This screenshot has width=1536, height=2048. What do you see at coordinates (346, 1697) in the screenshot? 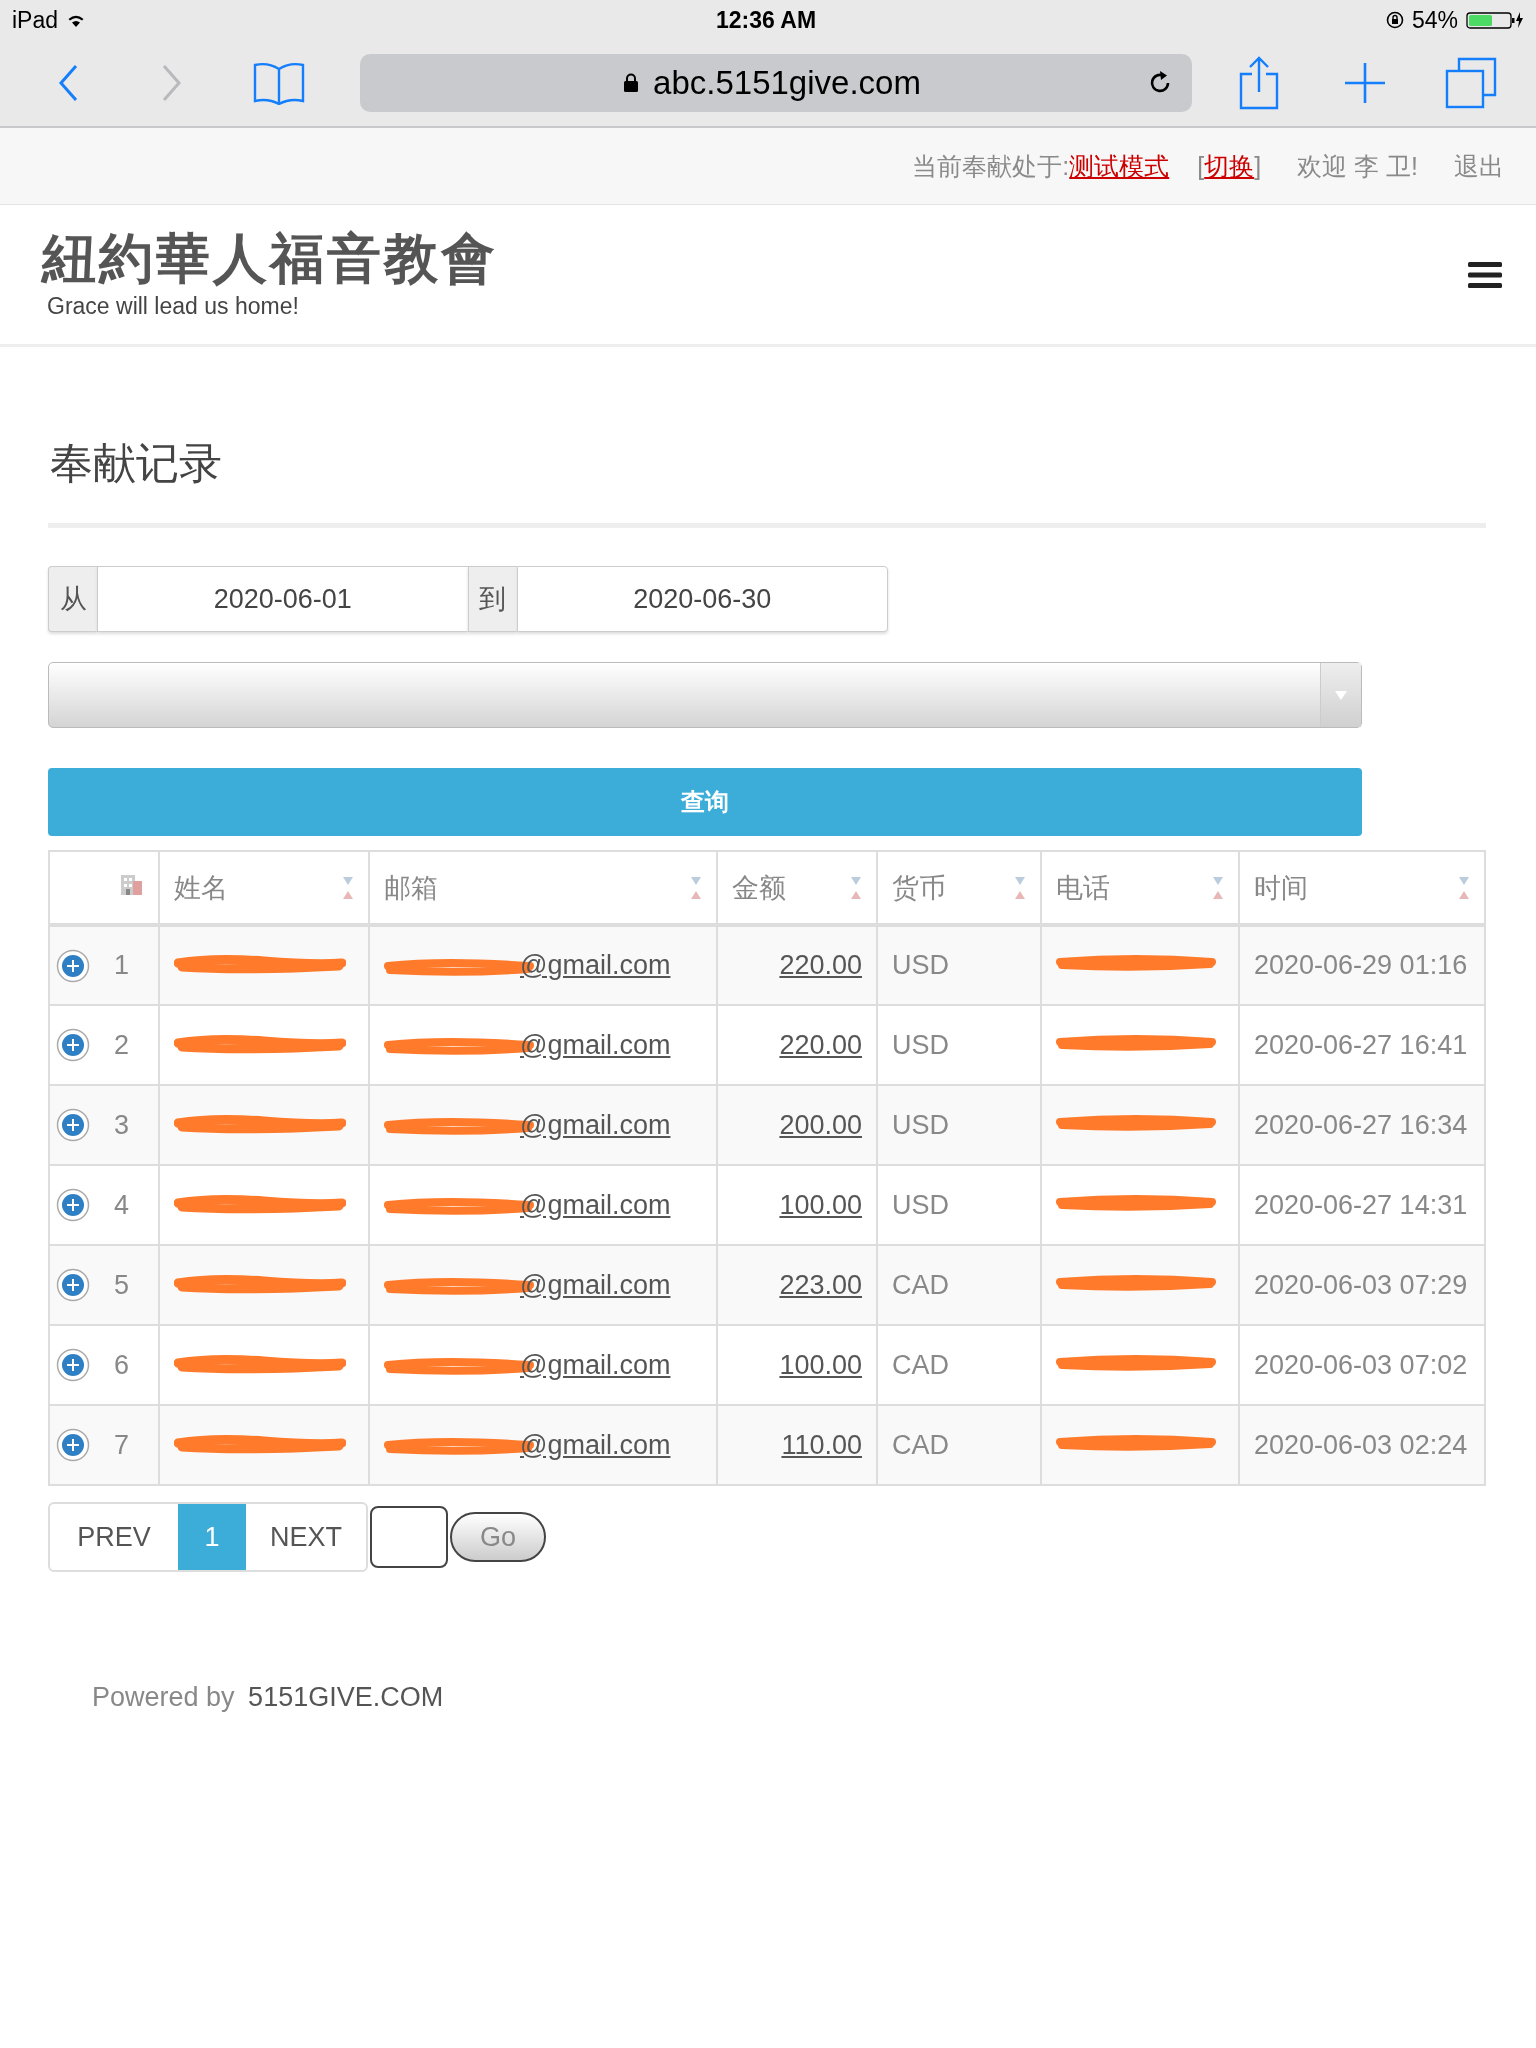
I see `brand-link: 5151GIVE.COM` at bounding box center [346, 1697].